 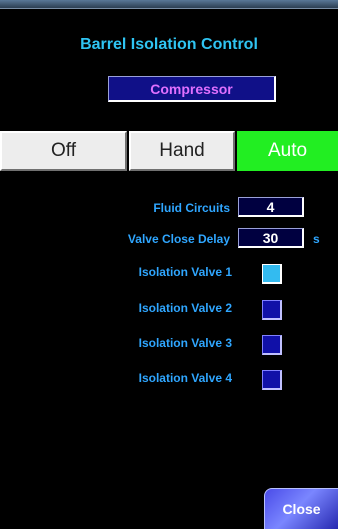 I want to click on isolation-valve-3-label: Isolation Valve 3, so click(x=185, y=343).